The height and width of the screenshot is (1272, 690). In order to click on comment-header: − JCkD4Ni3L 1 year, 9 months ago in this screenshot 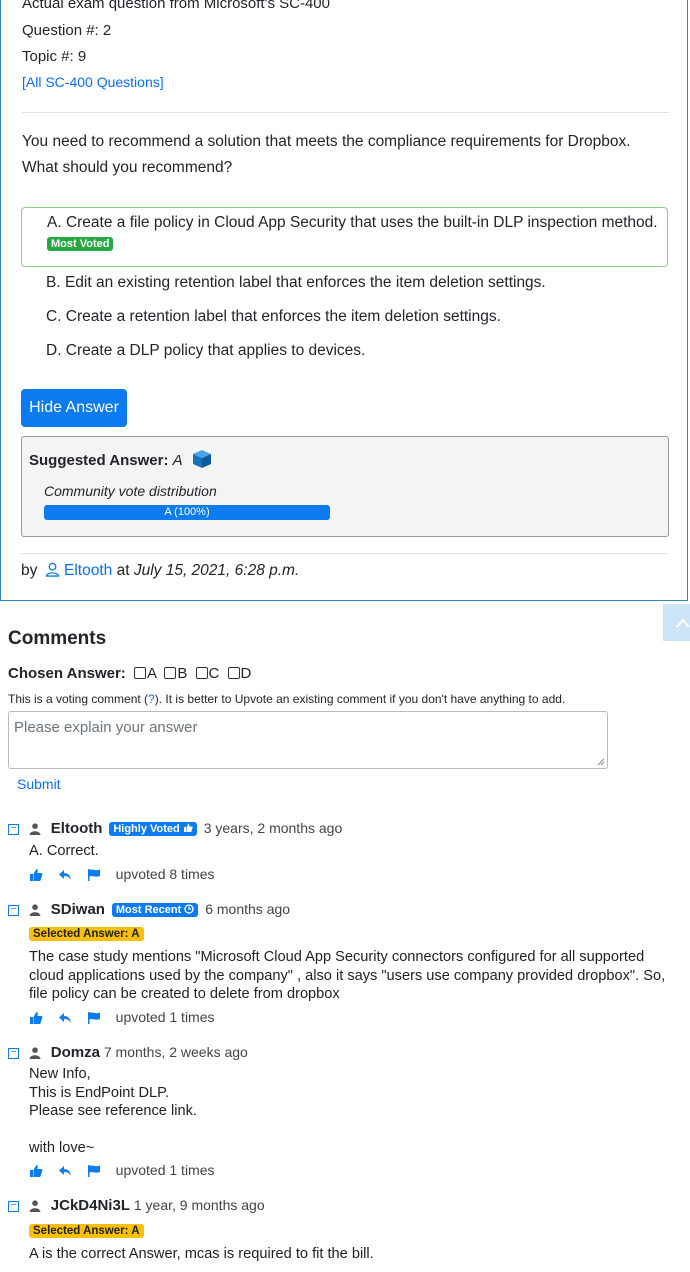, I will do `click(136, 1205)`.